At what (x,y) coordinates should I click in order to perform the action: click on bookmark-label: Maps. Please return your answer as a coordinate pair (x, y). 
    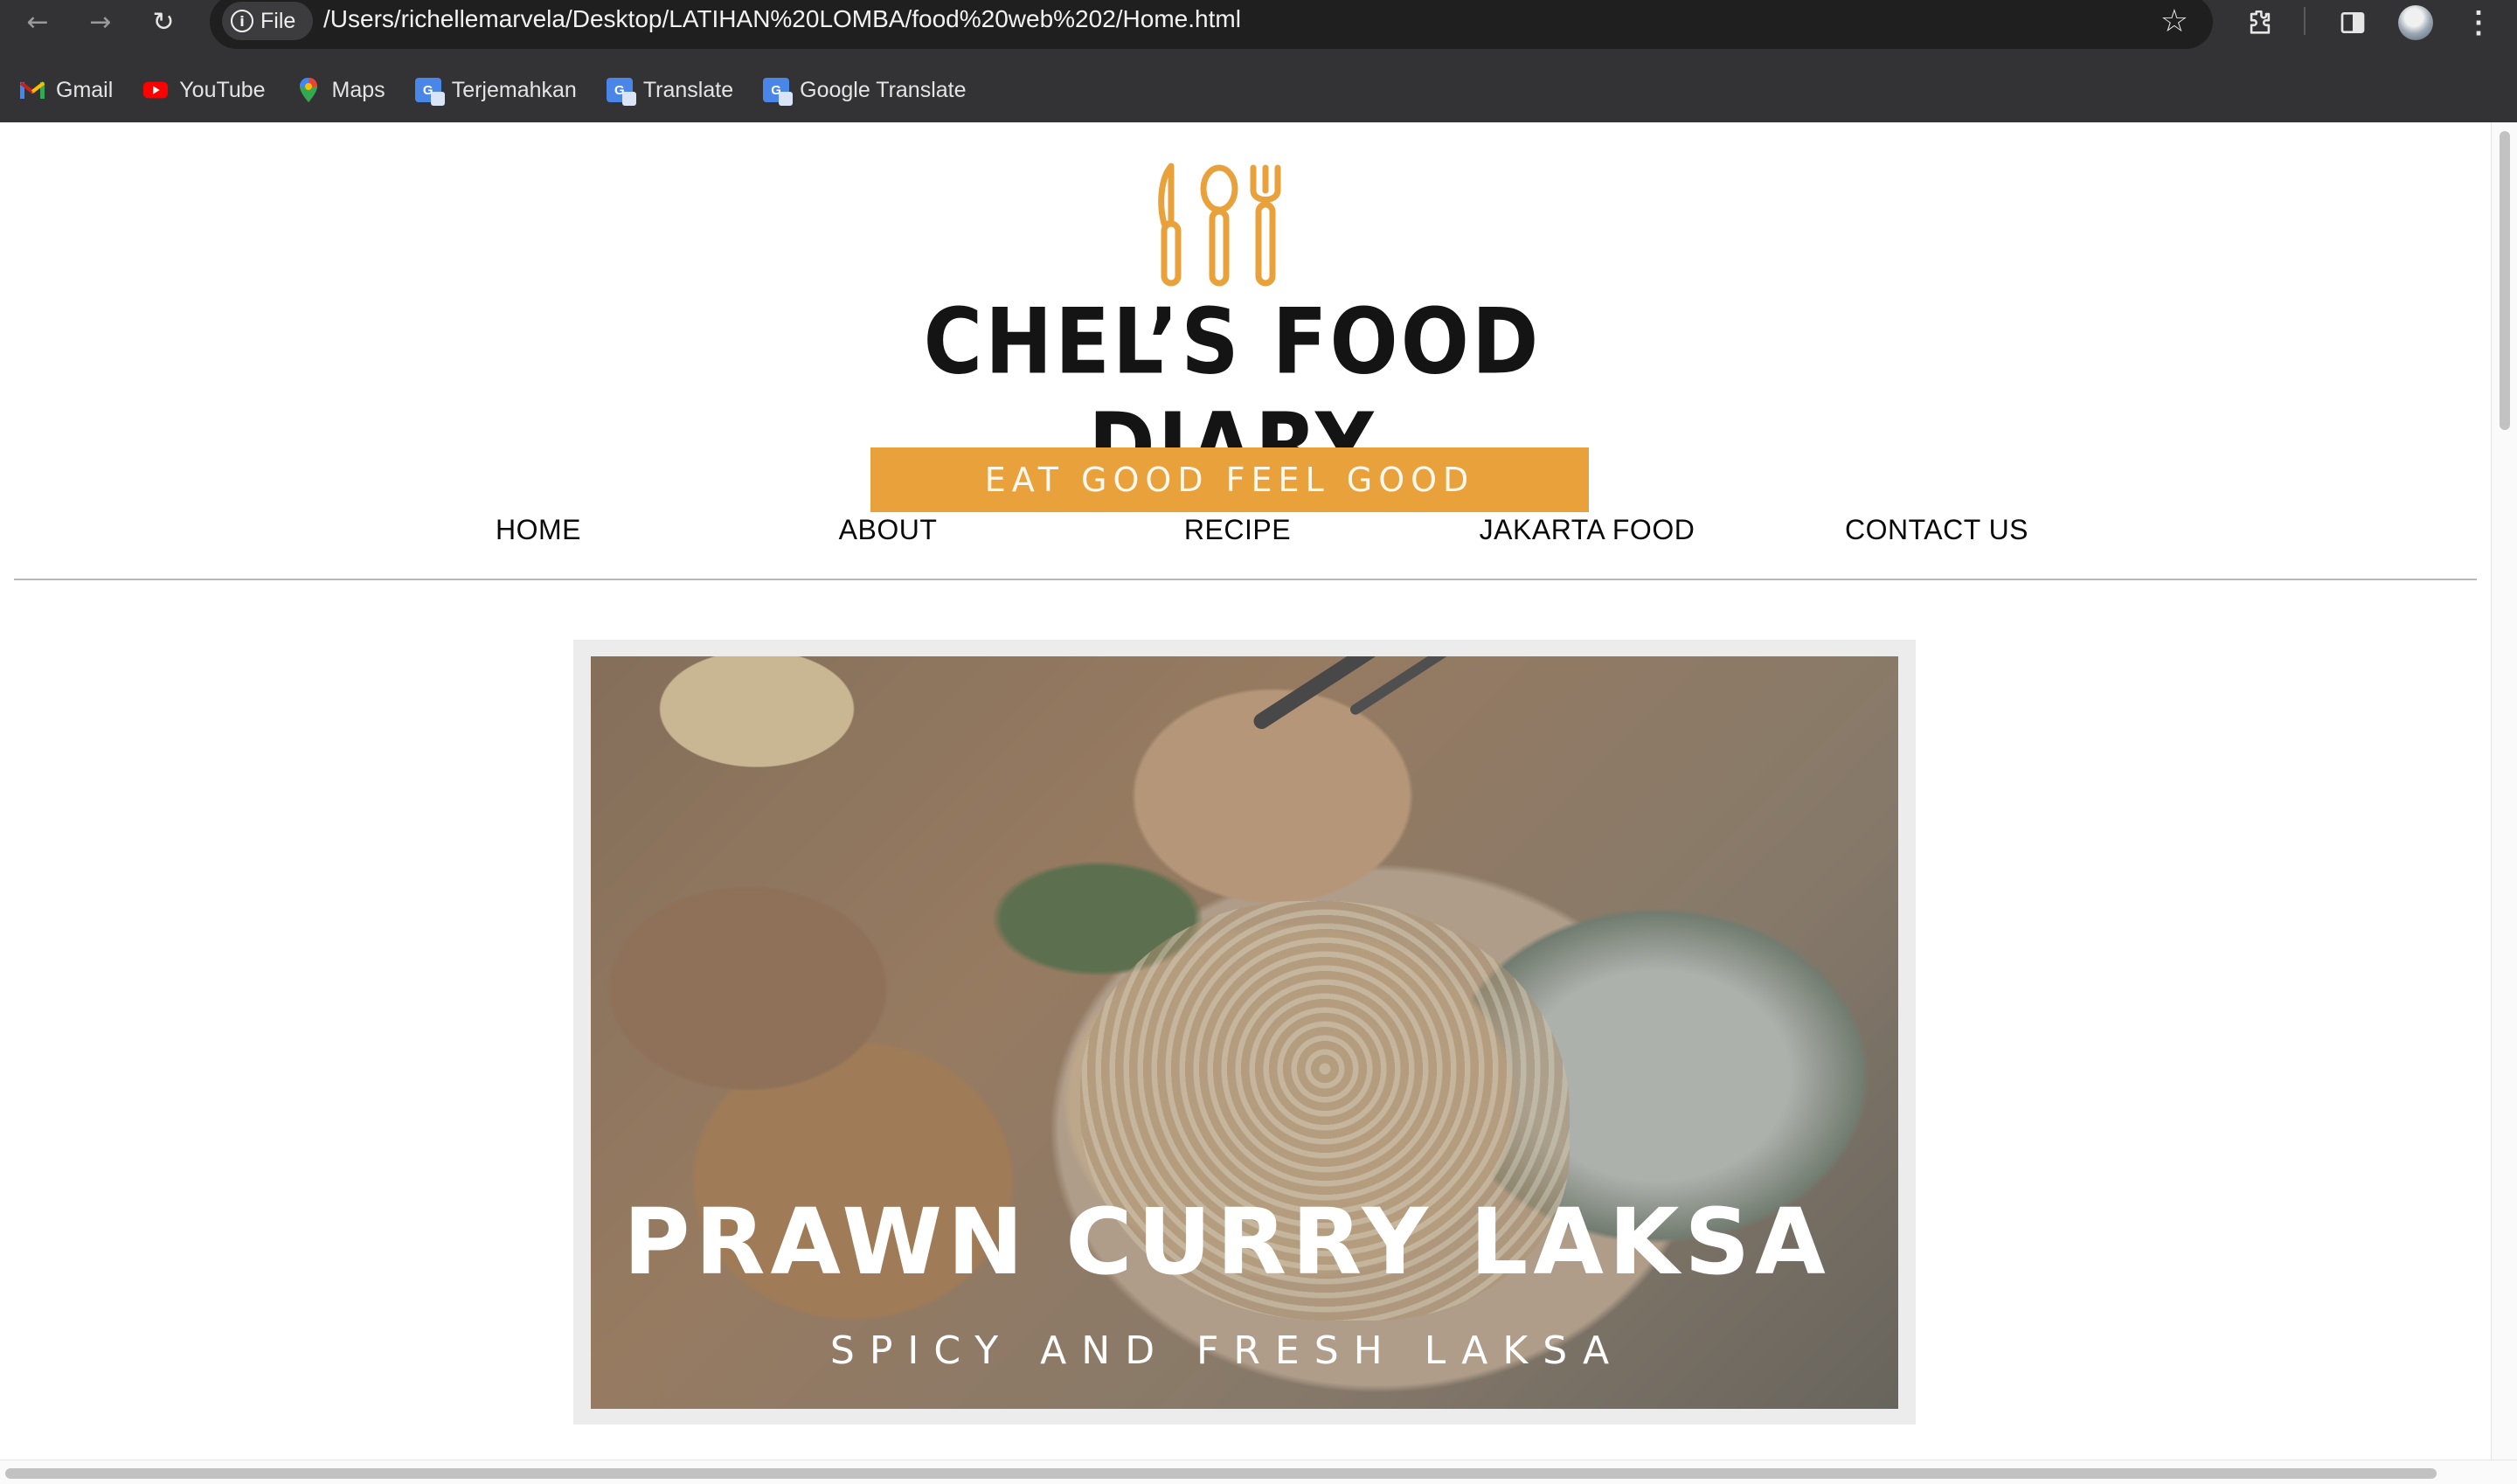
    Looking at the image, I should click on (358, 89).